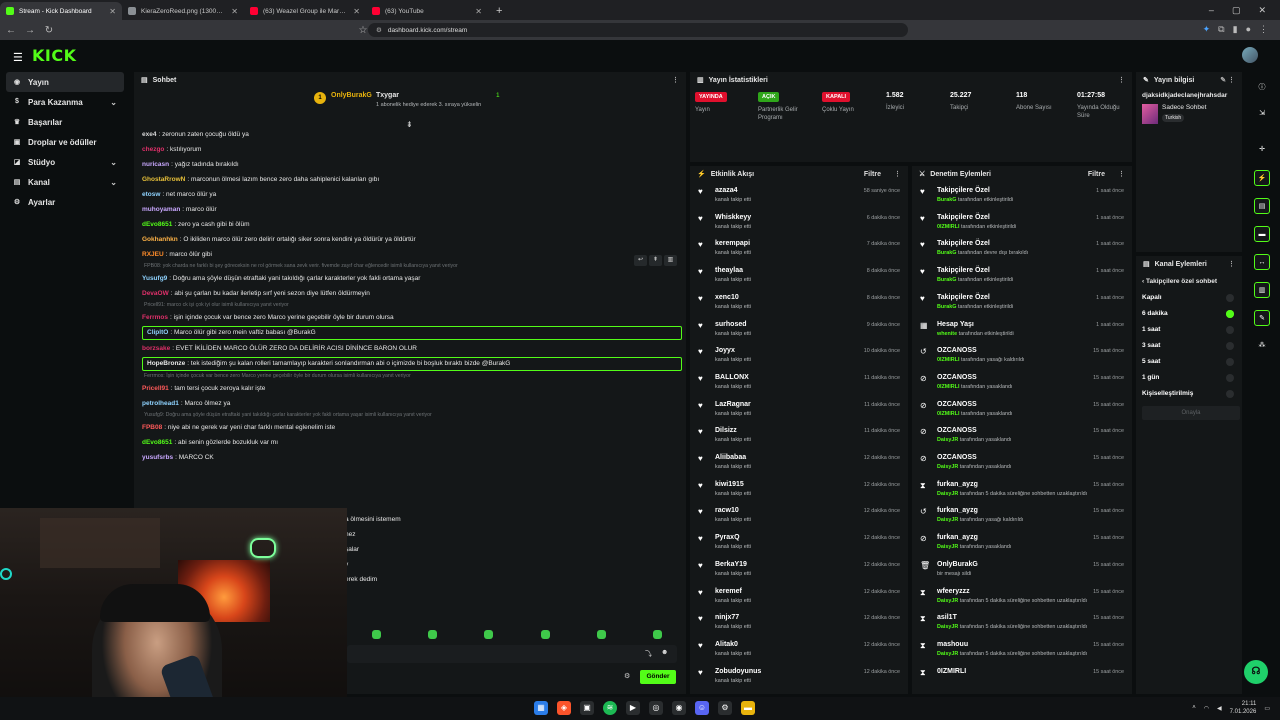 The image size is (1280, 720). What do you see at coordinates (155, 388) in the screenshot?
I see `chat-username: Pricell91` at bounding box center [155, 388].